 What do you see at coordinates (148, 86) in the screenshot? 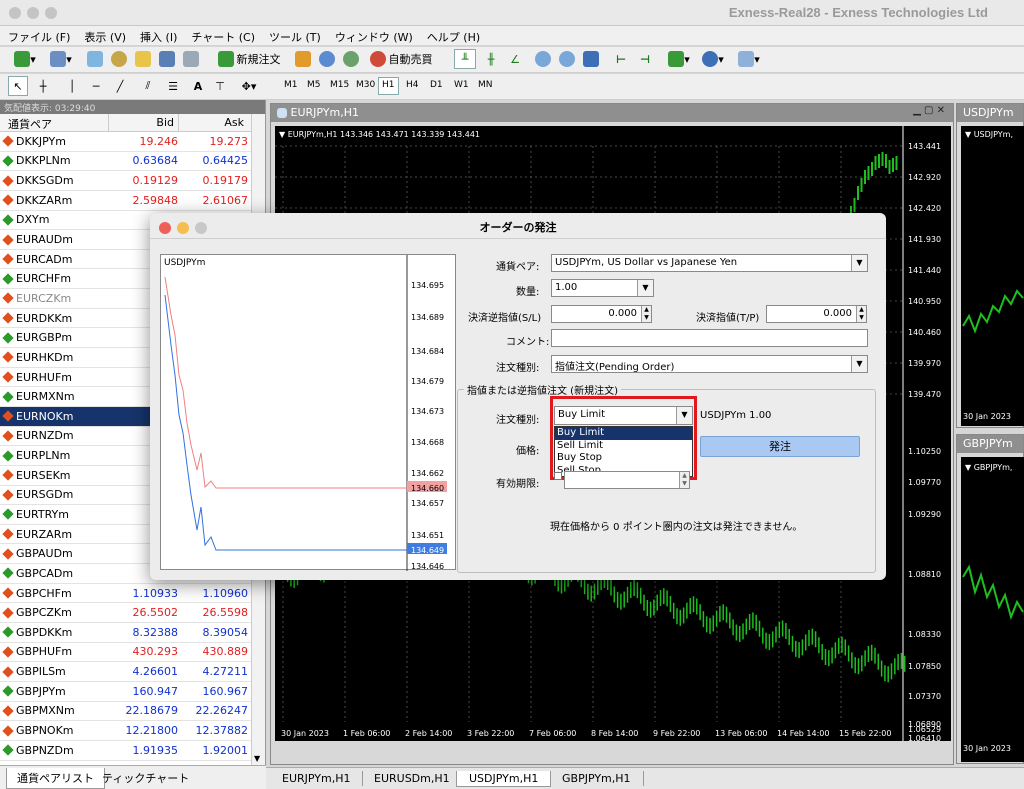
I see `channel-button: ⫽` at bounding box center [148, 86].